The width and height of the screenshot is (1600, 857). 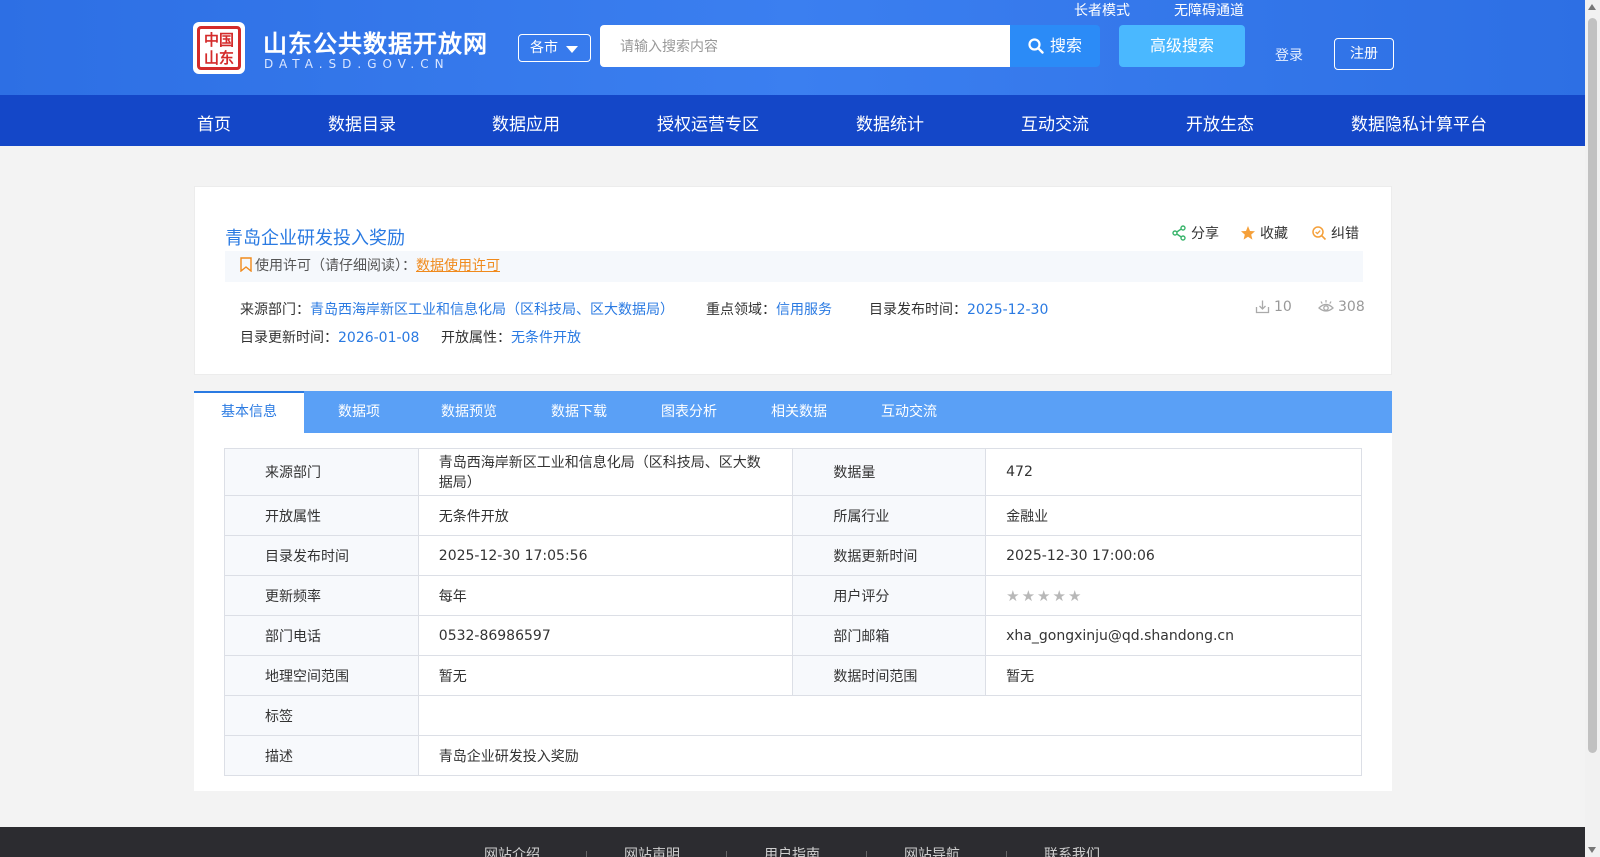 I want to click on user-rating: ★ ★ ★ ★ ★, so click(x=1173, y=595).